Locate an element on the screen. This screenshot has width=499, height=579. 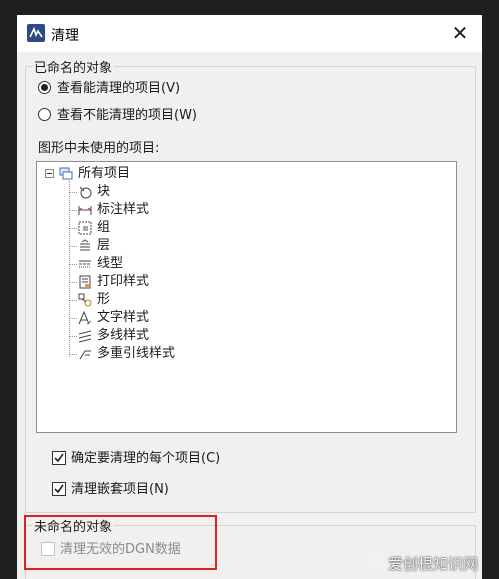
group-icon is located at coordinates (85, 228).